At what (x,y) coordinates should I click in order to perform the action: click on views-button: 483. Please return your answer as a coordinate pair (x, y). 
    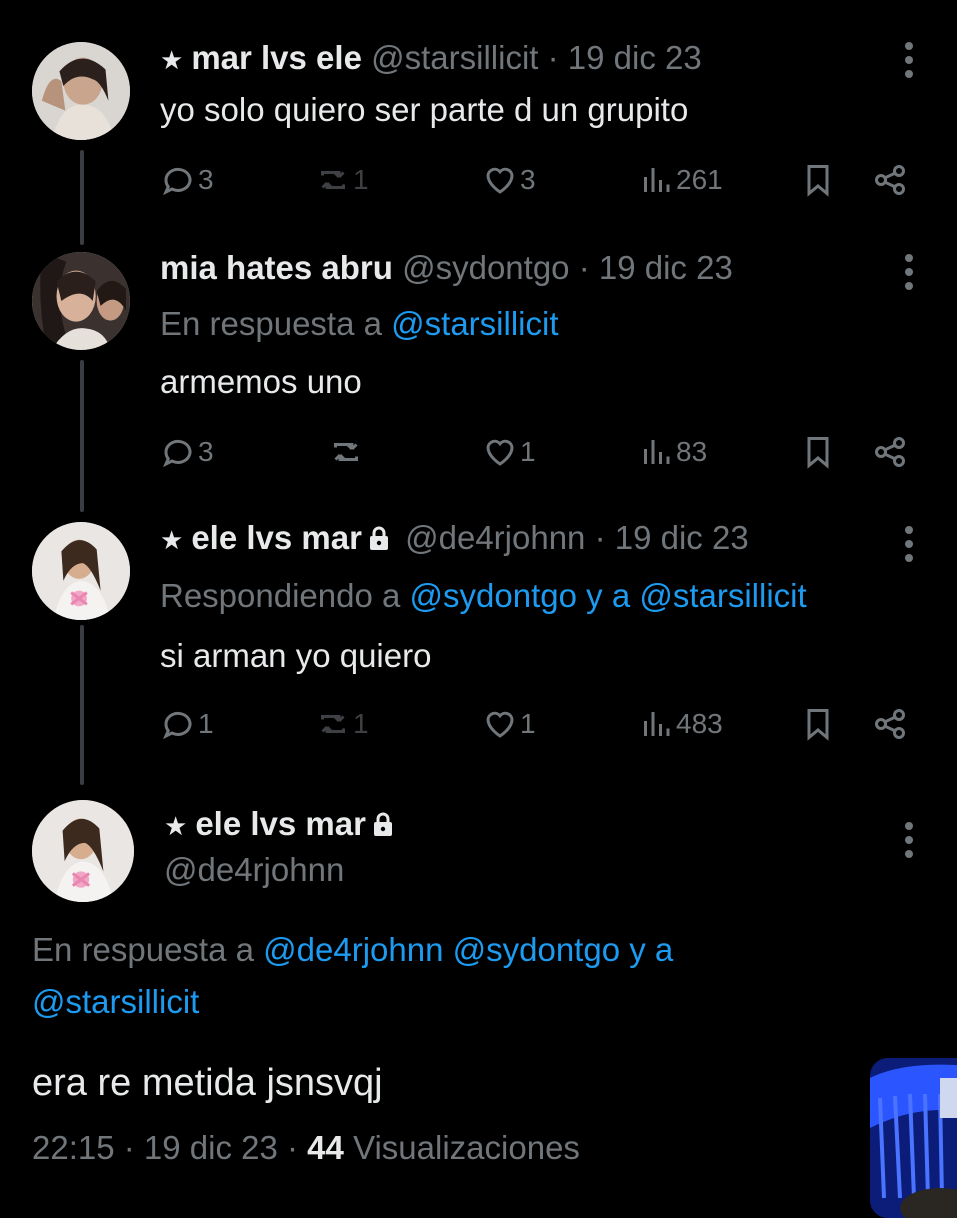
    Looking at the image, I should click on (680, 724).